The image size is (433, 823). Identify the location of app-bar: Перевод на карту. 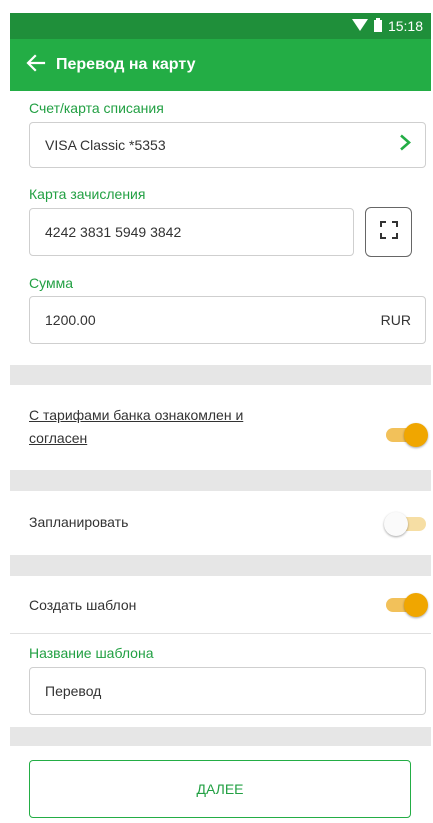
(220, 65).